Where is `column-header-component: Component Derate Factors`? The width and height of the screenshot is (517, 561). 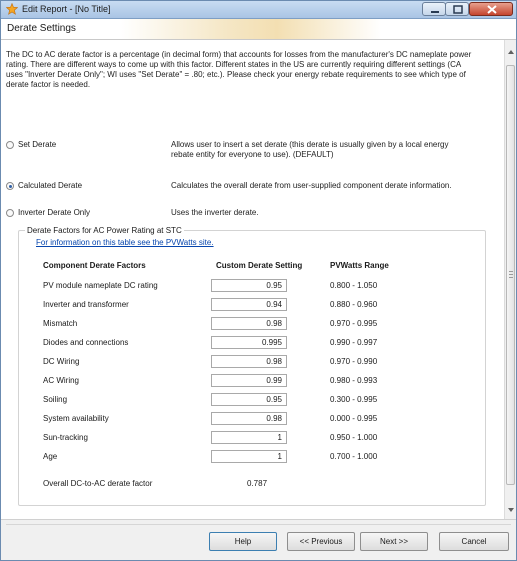
column-header-component: Component Derate Factors is located at coordinates (94, 265).